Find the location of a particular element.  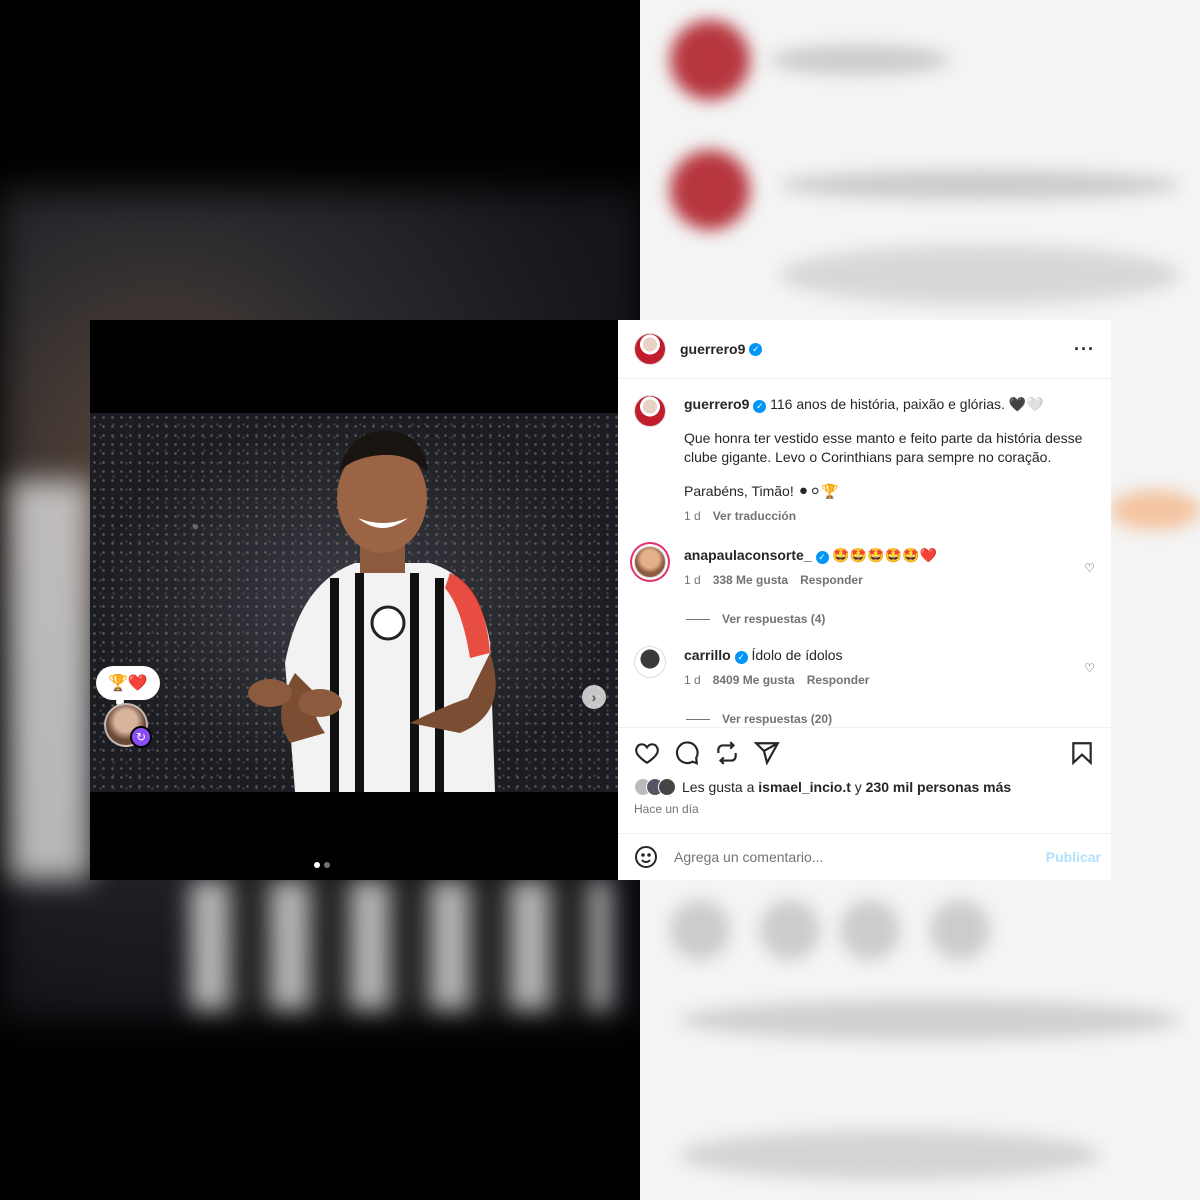

comment-composer: Publicar is located at coordinates (864, 856).